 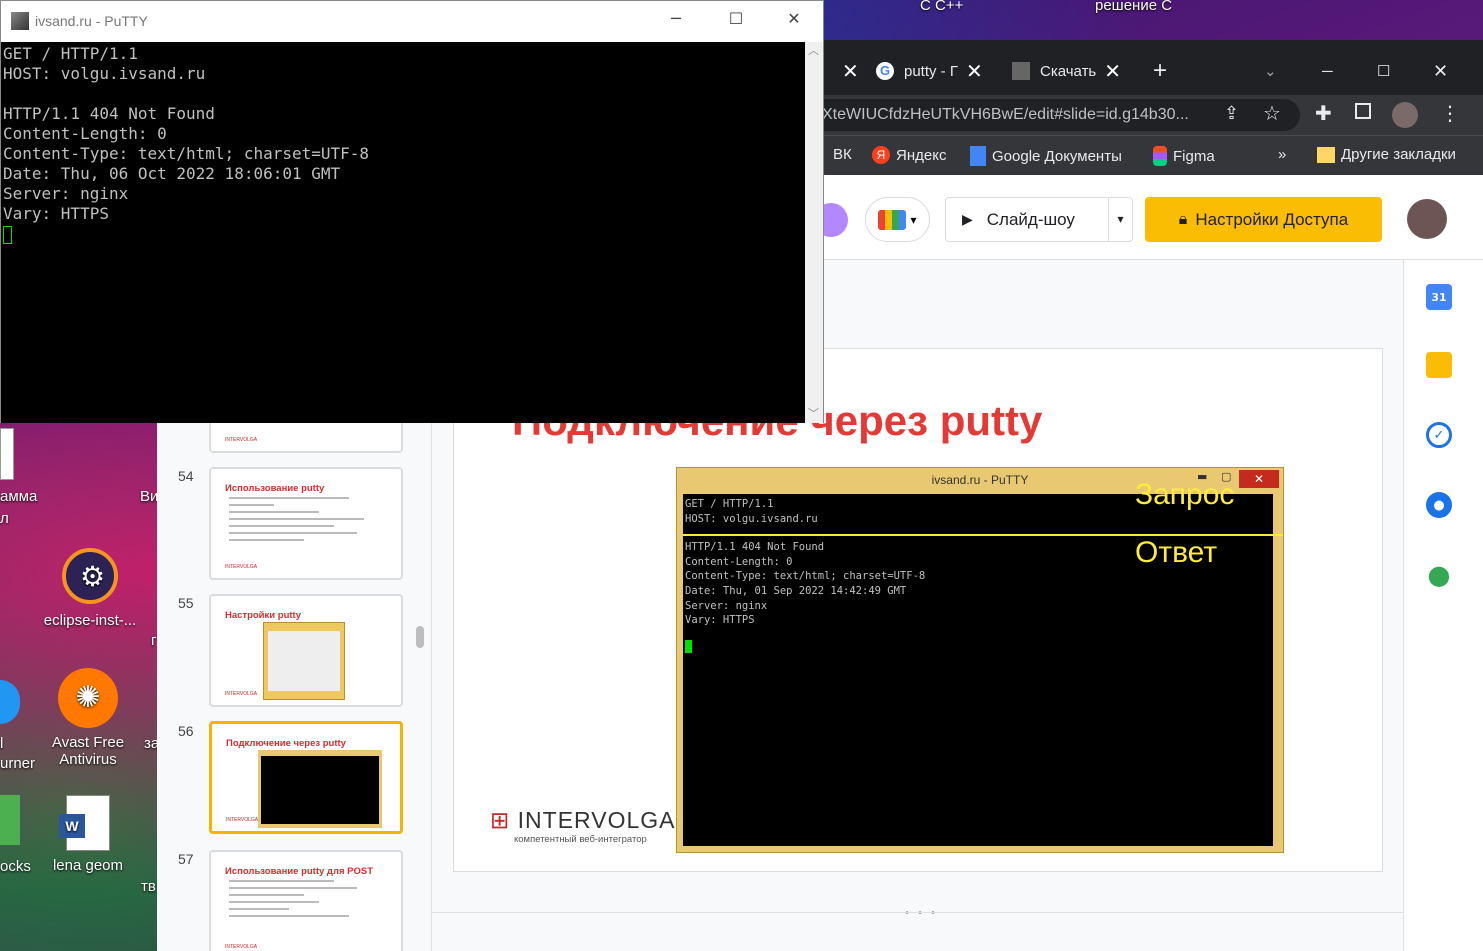 What do you see at coordinates (881, 155) in the screenshot?
I see `yandex-icon: Я` at bounding box center [881, 155].